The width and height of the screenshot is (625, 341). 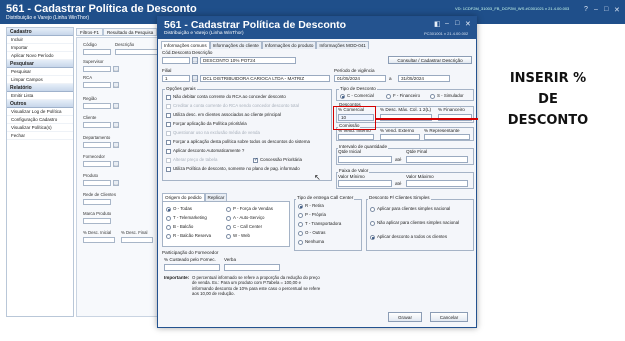 What do you see at coordinates (40, 80) in the screenshot?
I see `sidebar-item-limpar: Limpar Campos` at bounding box center [40, 80].